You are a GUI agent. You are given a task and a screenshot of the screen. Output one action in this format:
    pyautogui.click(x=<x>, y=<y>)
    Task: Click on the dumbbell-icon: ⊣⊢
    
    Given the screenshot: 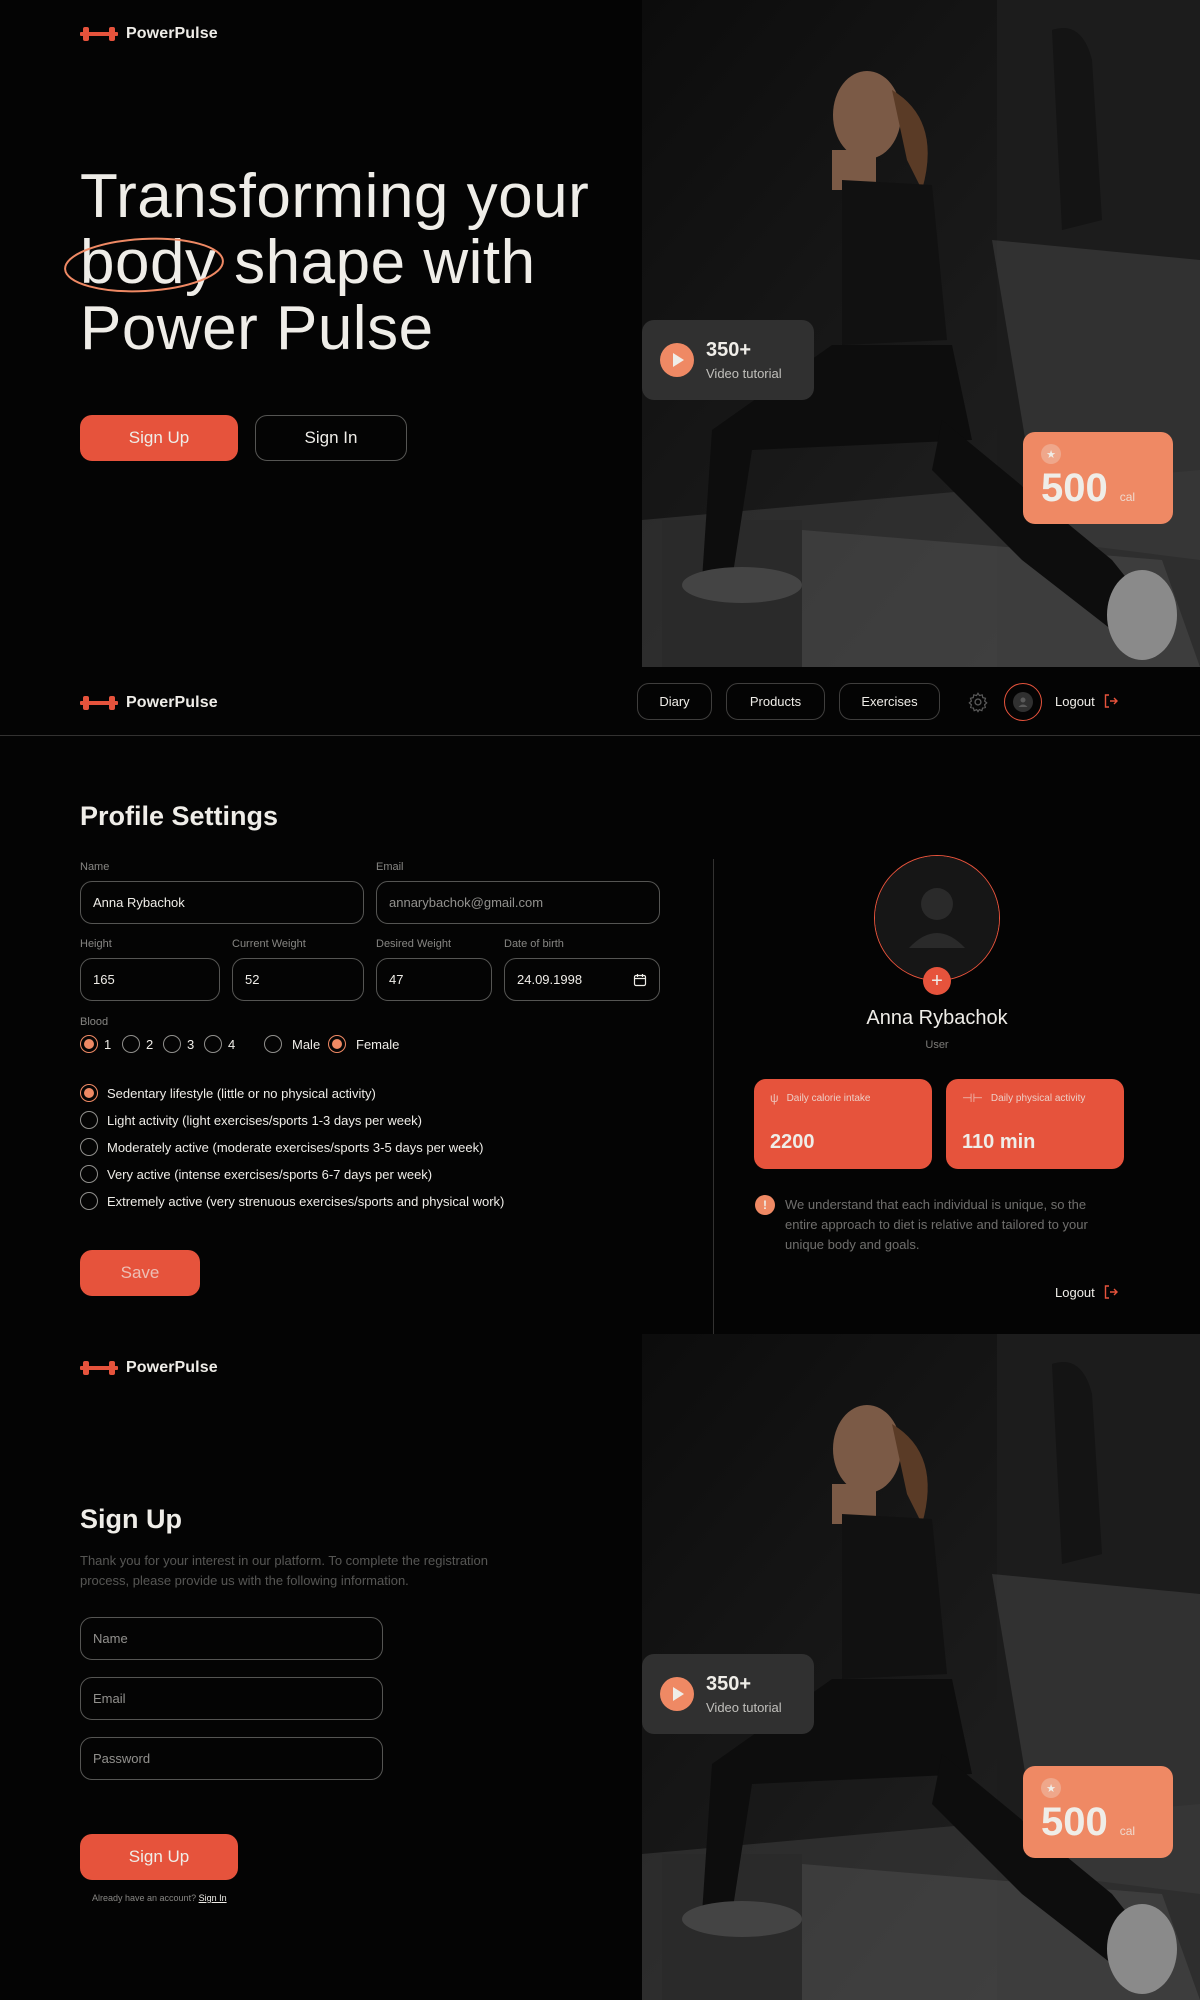 What is the action you would take?
    pyautogui.click(x=972, y=1098)
    